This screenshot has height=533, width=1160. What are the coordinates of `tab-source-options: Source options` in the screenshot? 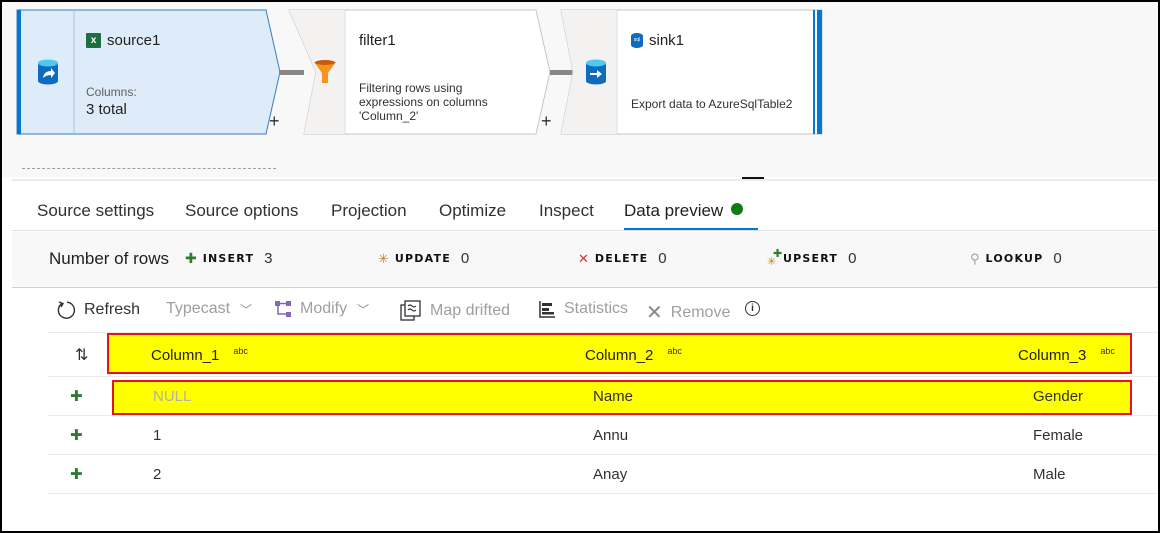 It's located at (241, 211).